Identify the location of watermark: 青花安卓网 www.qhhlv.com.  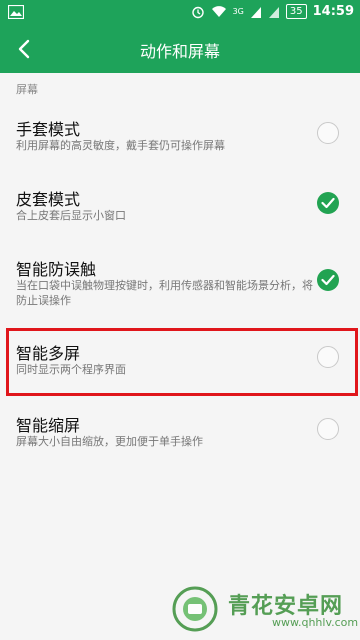
(265, 611).